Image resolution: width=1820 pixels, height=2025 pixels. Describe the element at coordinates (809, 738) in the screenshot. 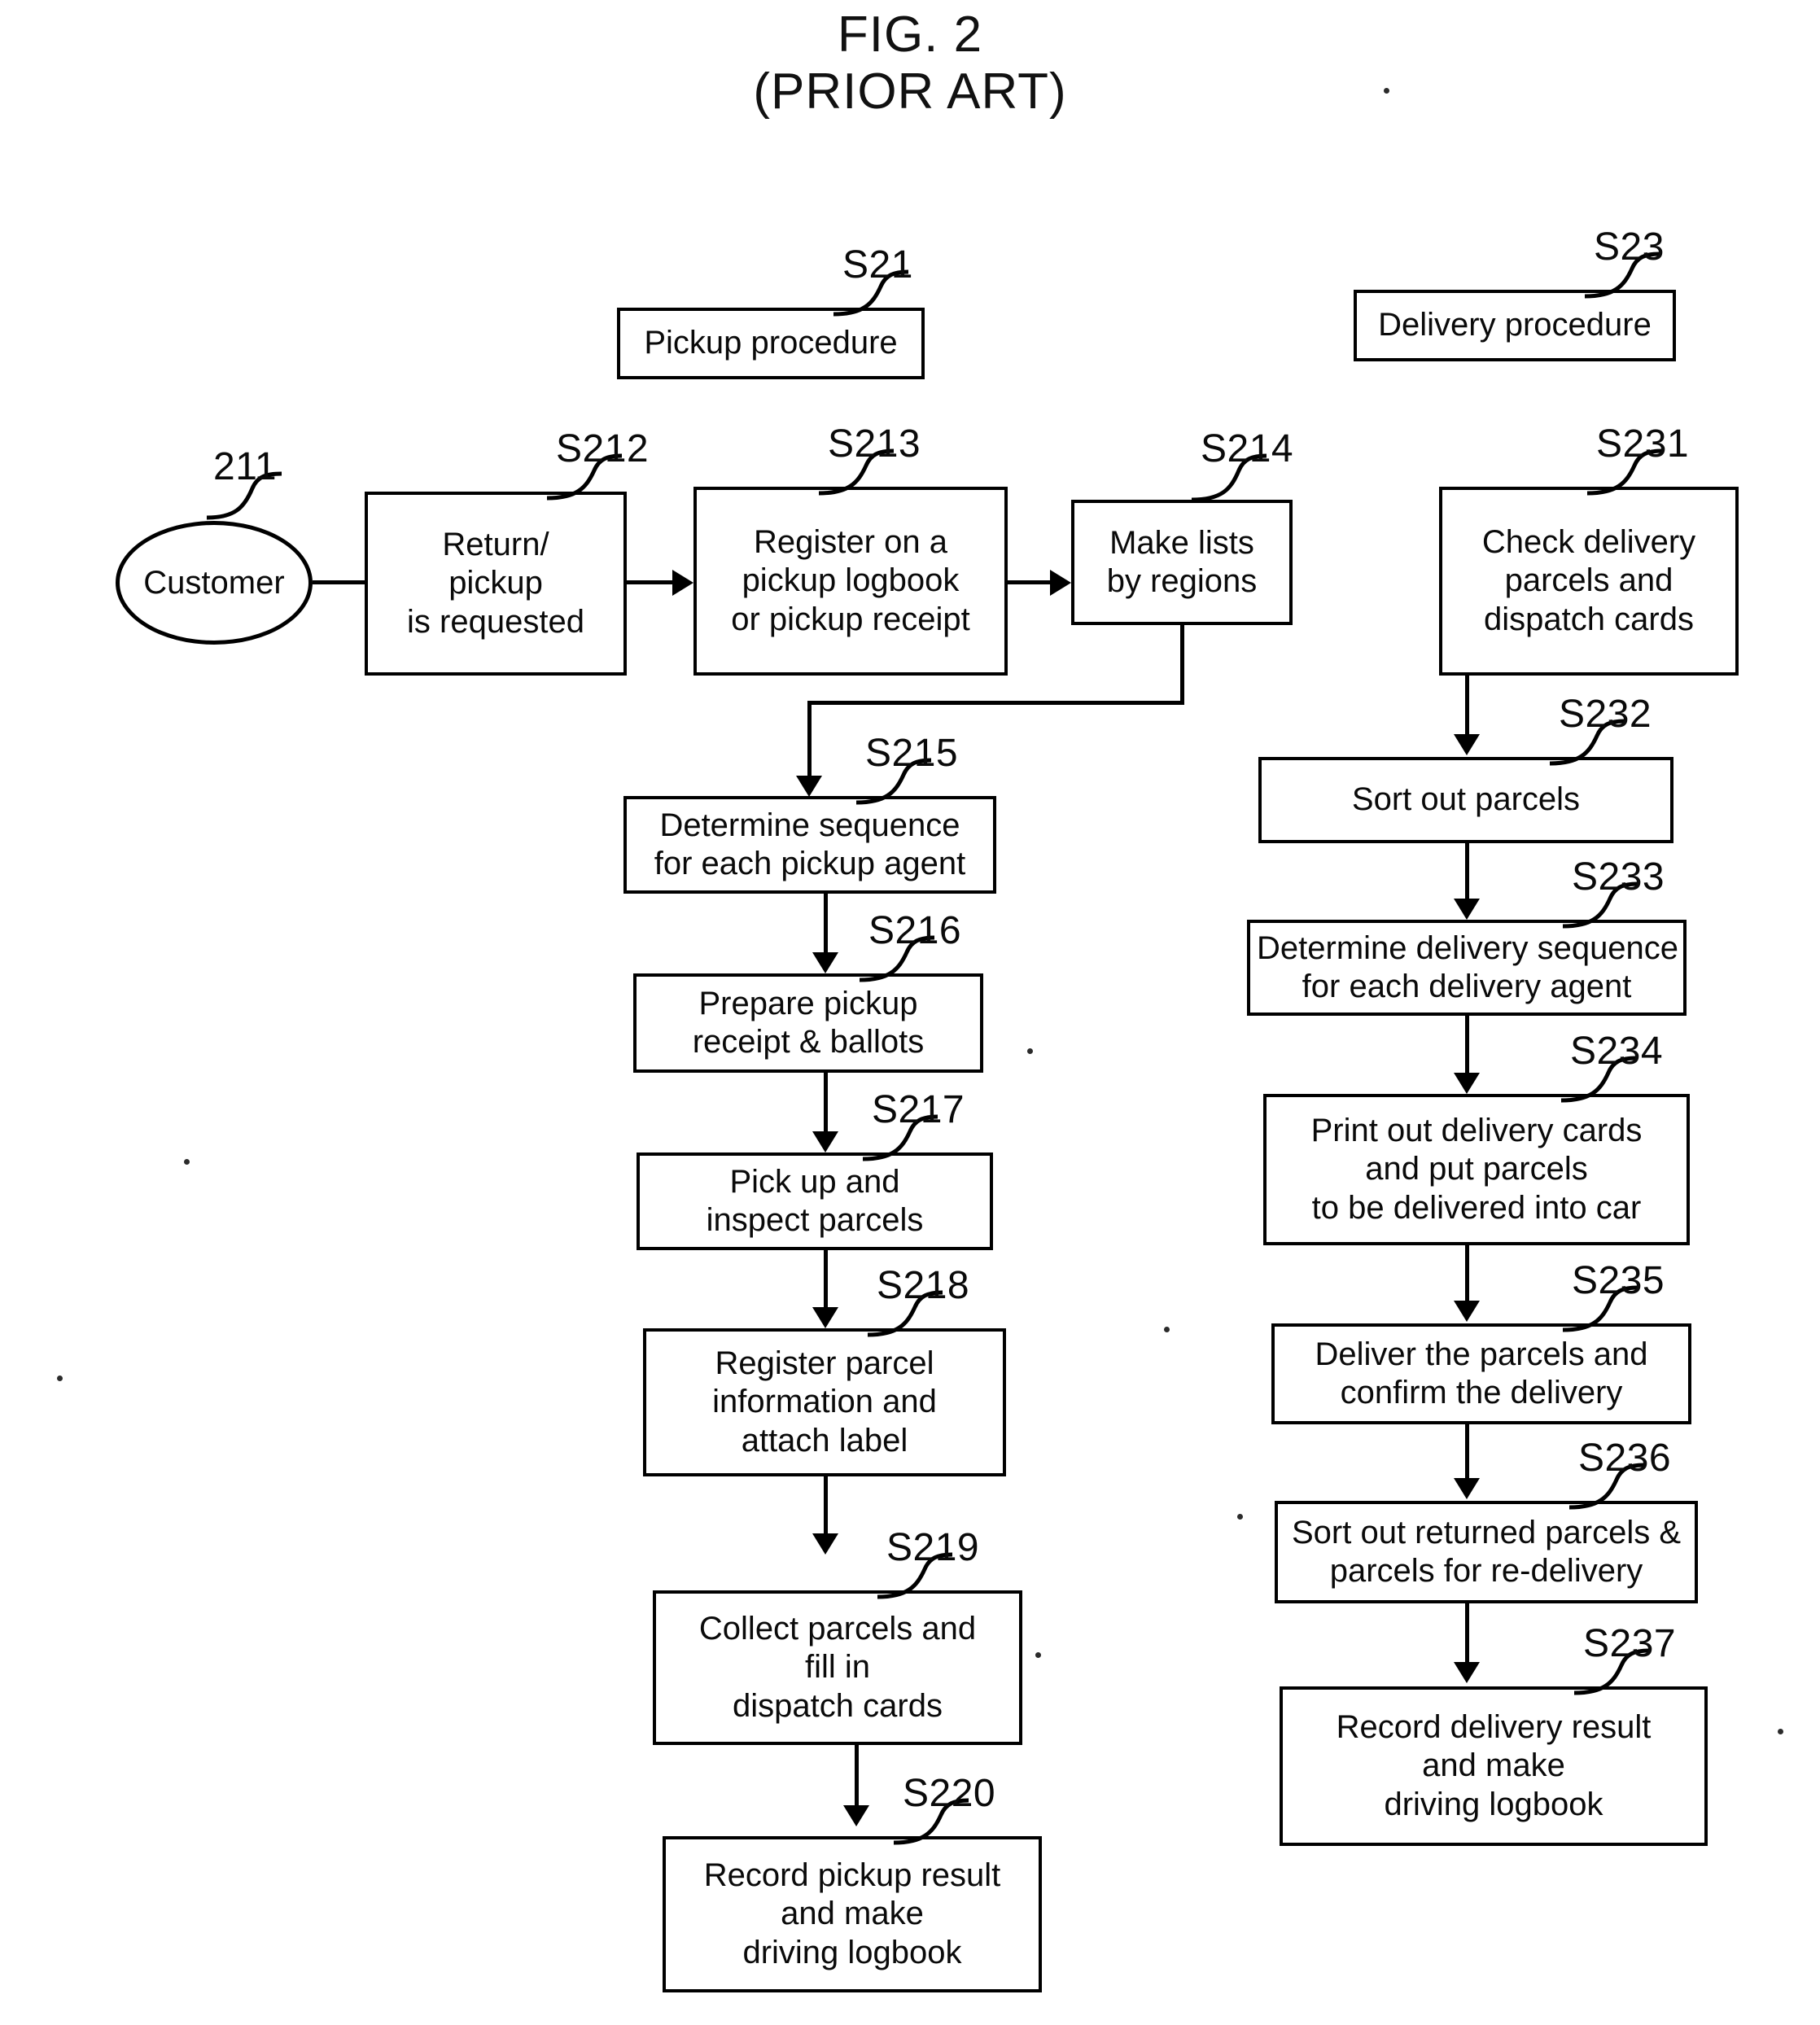

I see `edge-s214-to-s215-seg-drop` at that location.